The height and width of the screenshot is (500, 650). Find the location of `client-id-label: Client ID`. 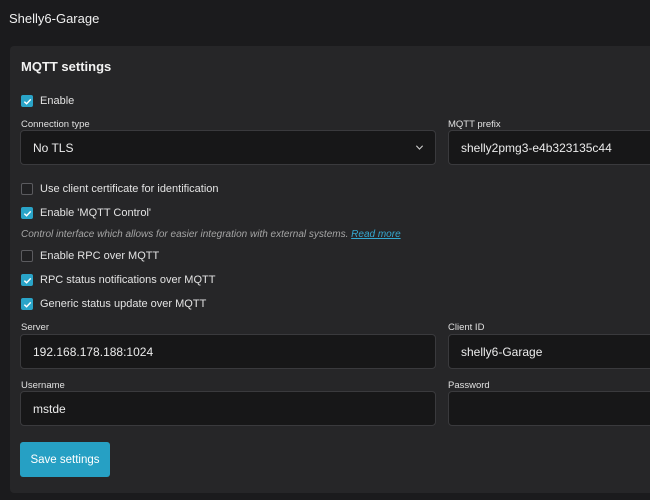

client-id-label: Client ID is located at coordinates (466, 327).